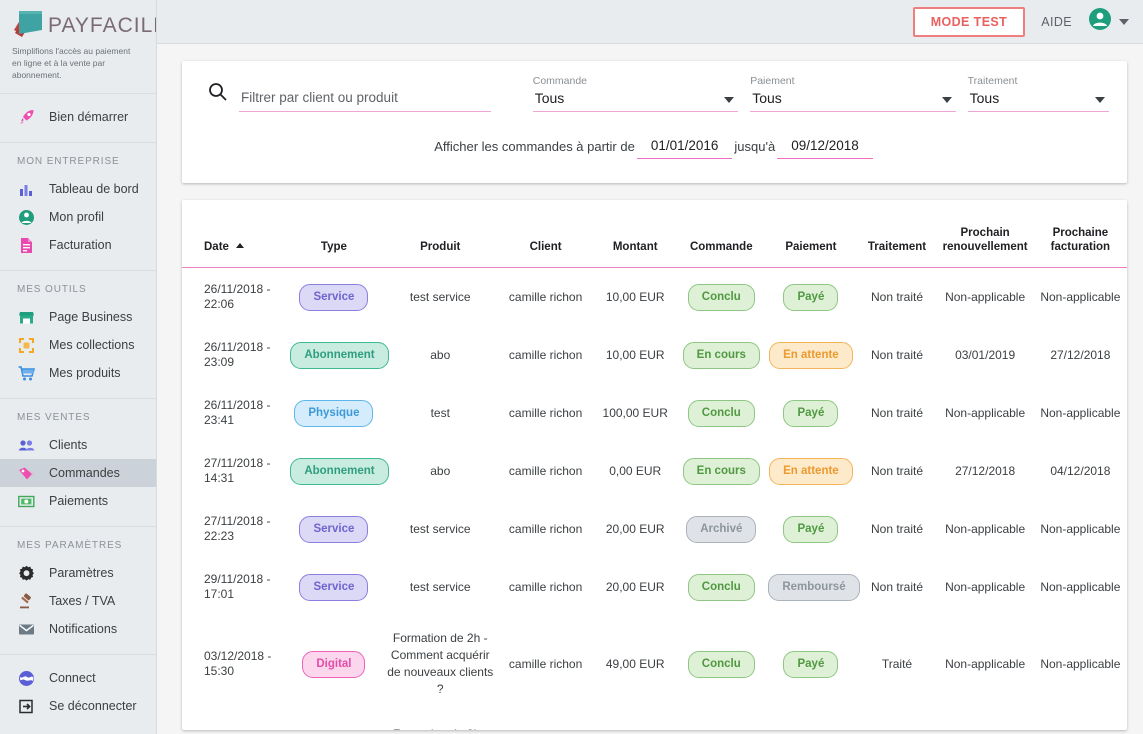  What do you see at coordinates (1056, 22) in the screenshot?
I see `aide-link: AIDE` at bounding box center [1056, 22].